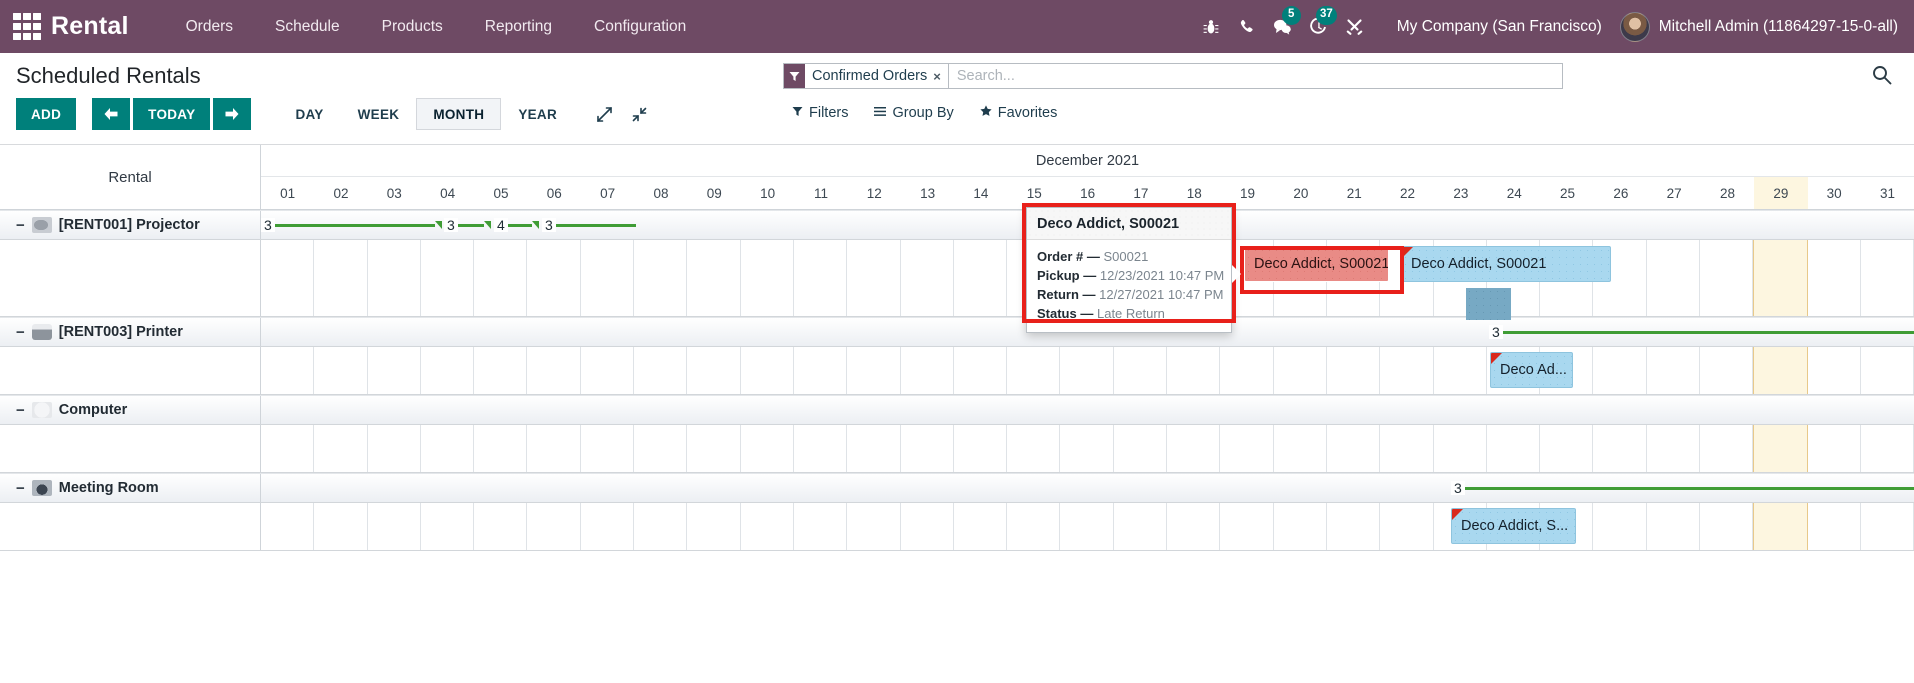 Image resolution: width=1914 pixels, height=683 pixels. What do you see at coordinates (1319, 24) in the screenshot?
I see `activities-clock-icon: 37` at bounding box center [1319, 24].